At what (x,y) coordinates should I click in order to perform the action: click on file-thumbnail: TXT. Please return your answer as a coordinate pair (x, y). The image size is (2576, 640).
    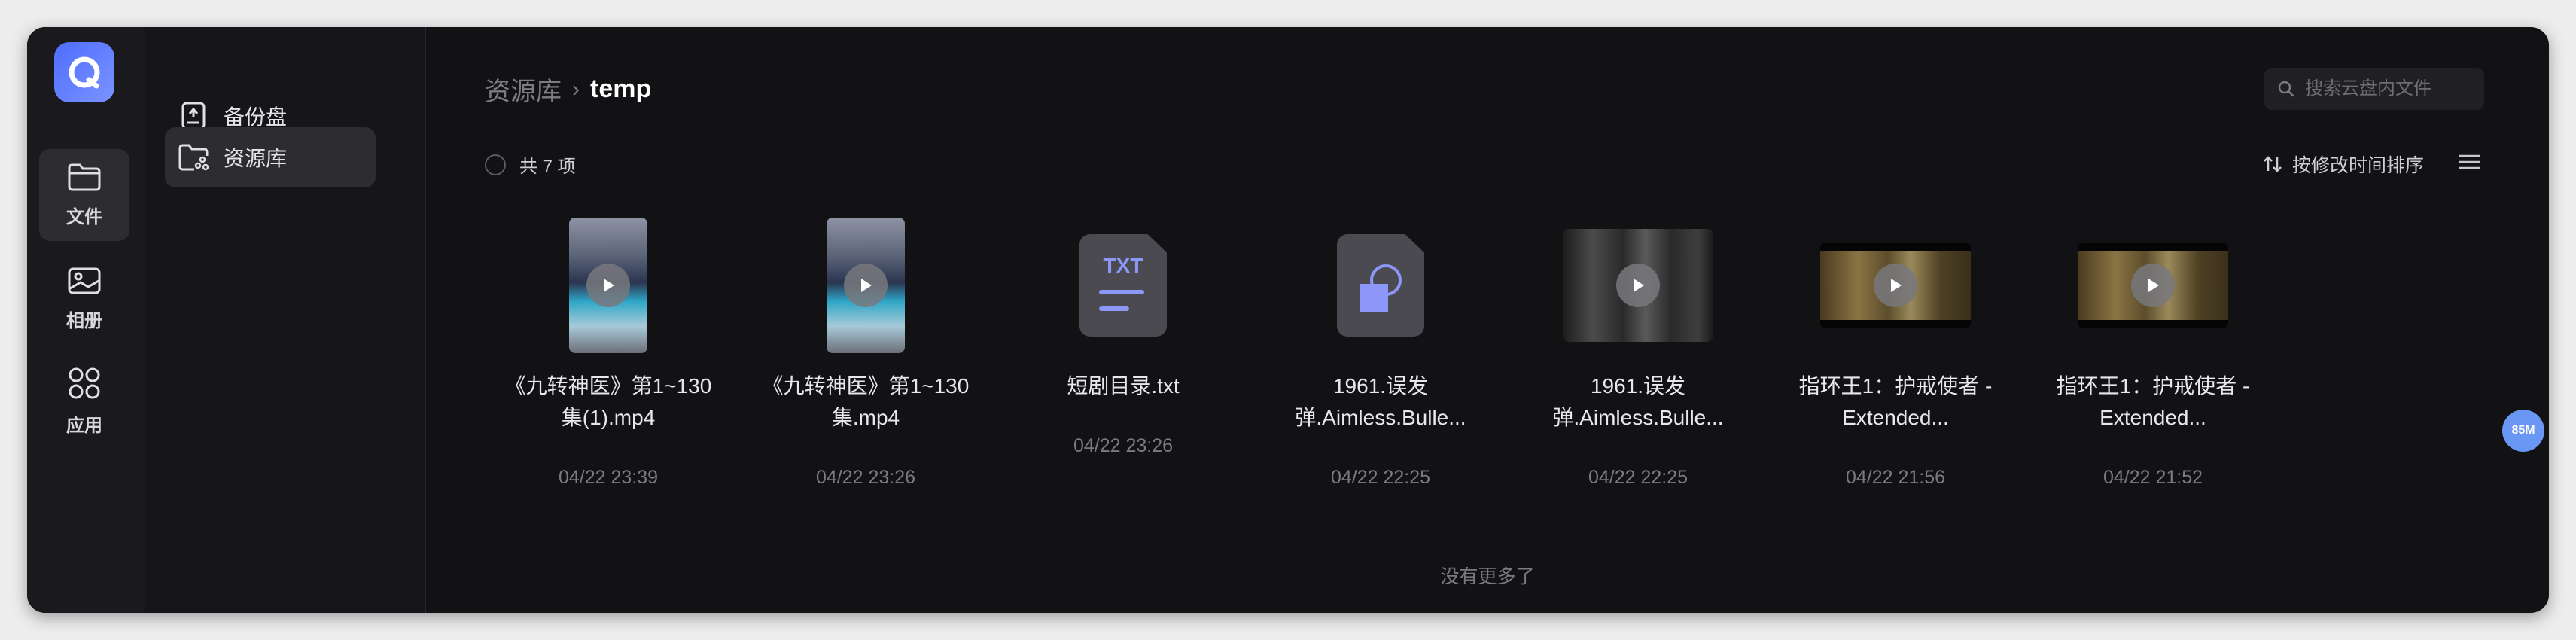
    Looking at the image, I should click on (1123, 285).